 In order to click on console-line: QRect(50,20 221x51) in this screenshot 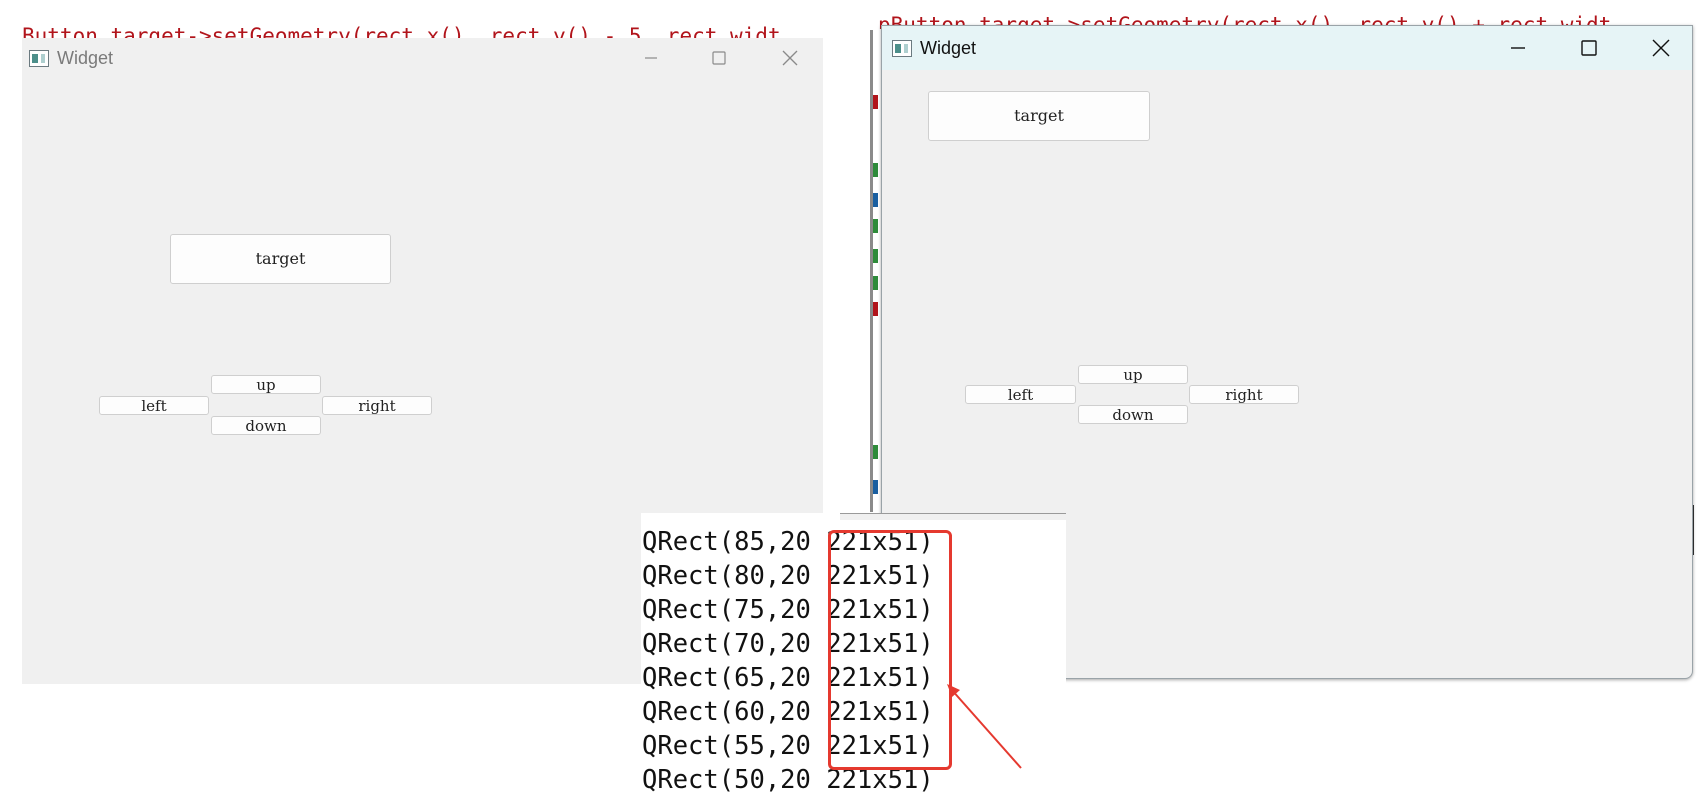, I will do `click(788, 780)`.